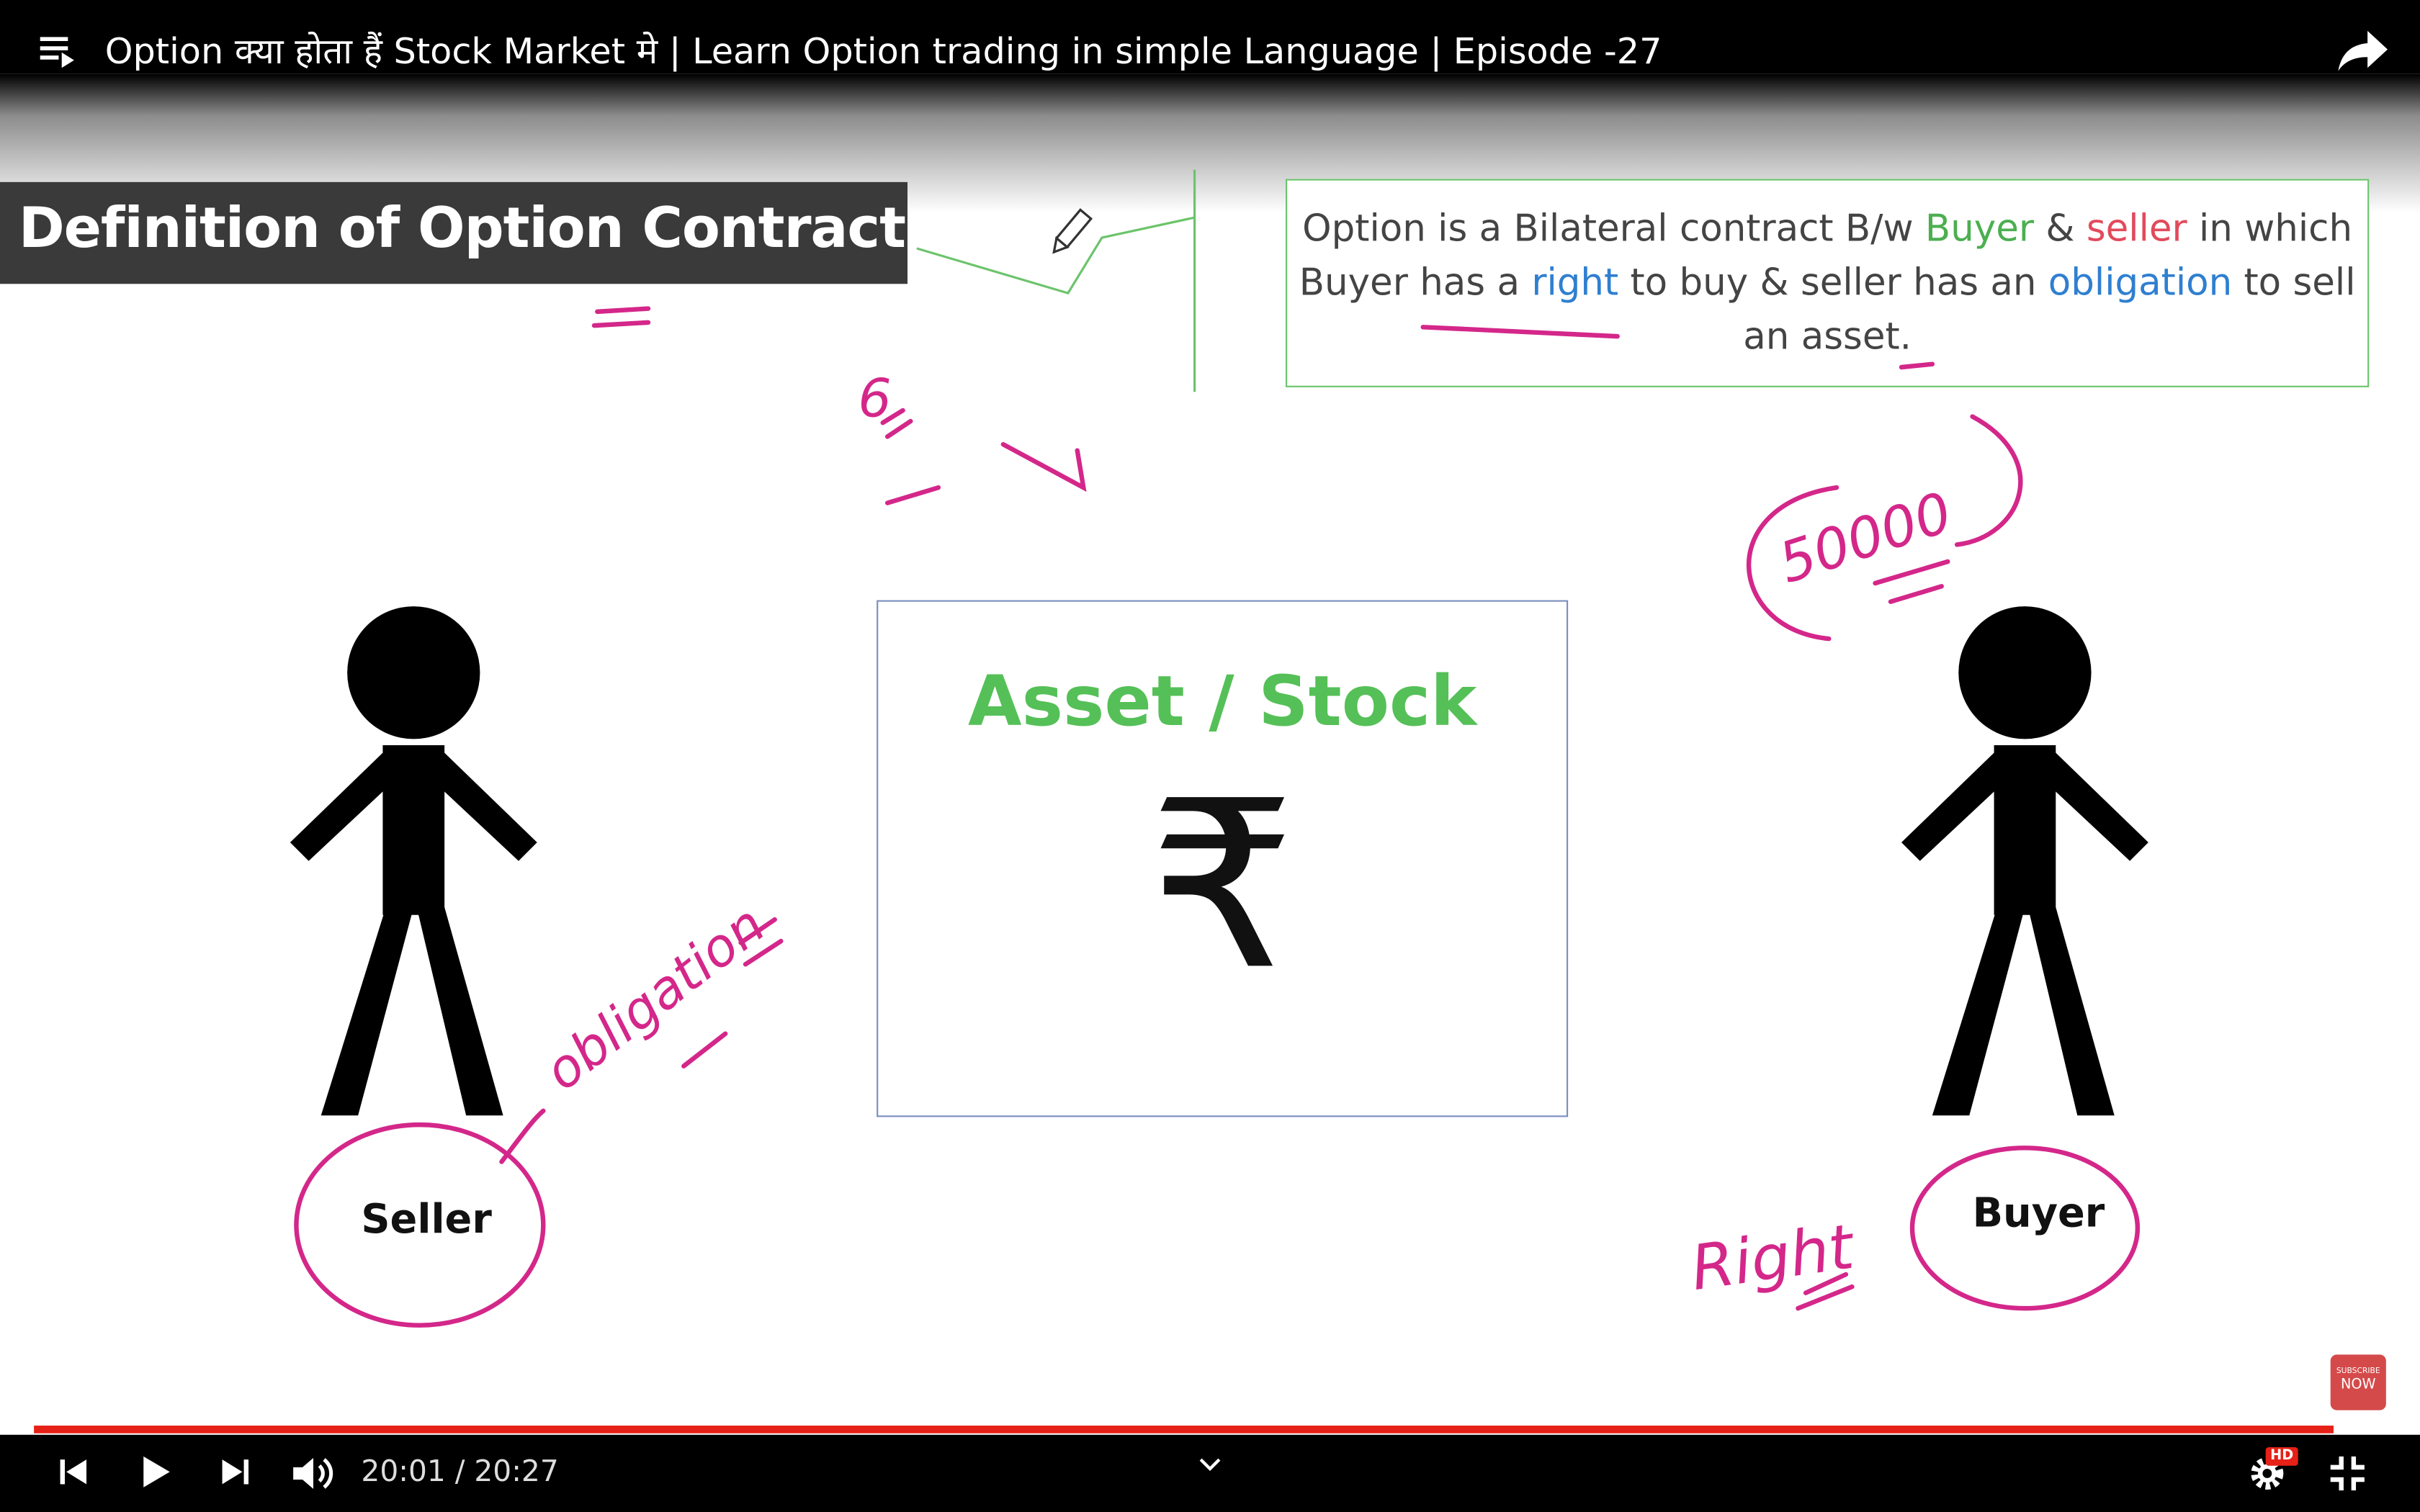 This screenshot has width=2420, height=1512. I want to click on previous-icon, so click(72, 1472).